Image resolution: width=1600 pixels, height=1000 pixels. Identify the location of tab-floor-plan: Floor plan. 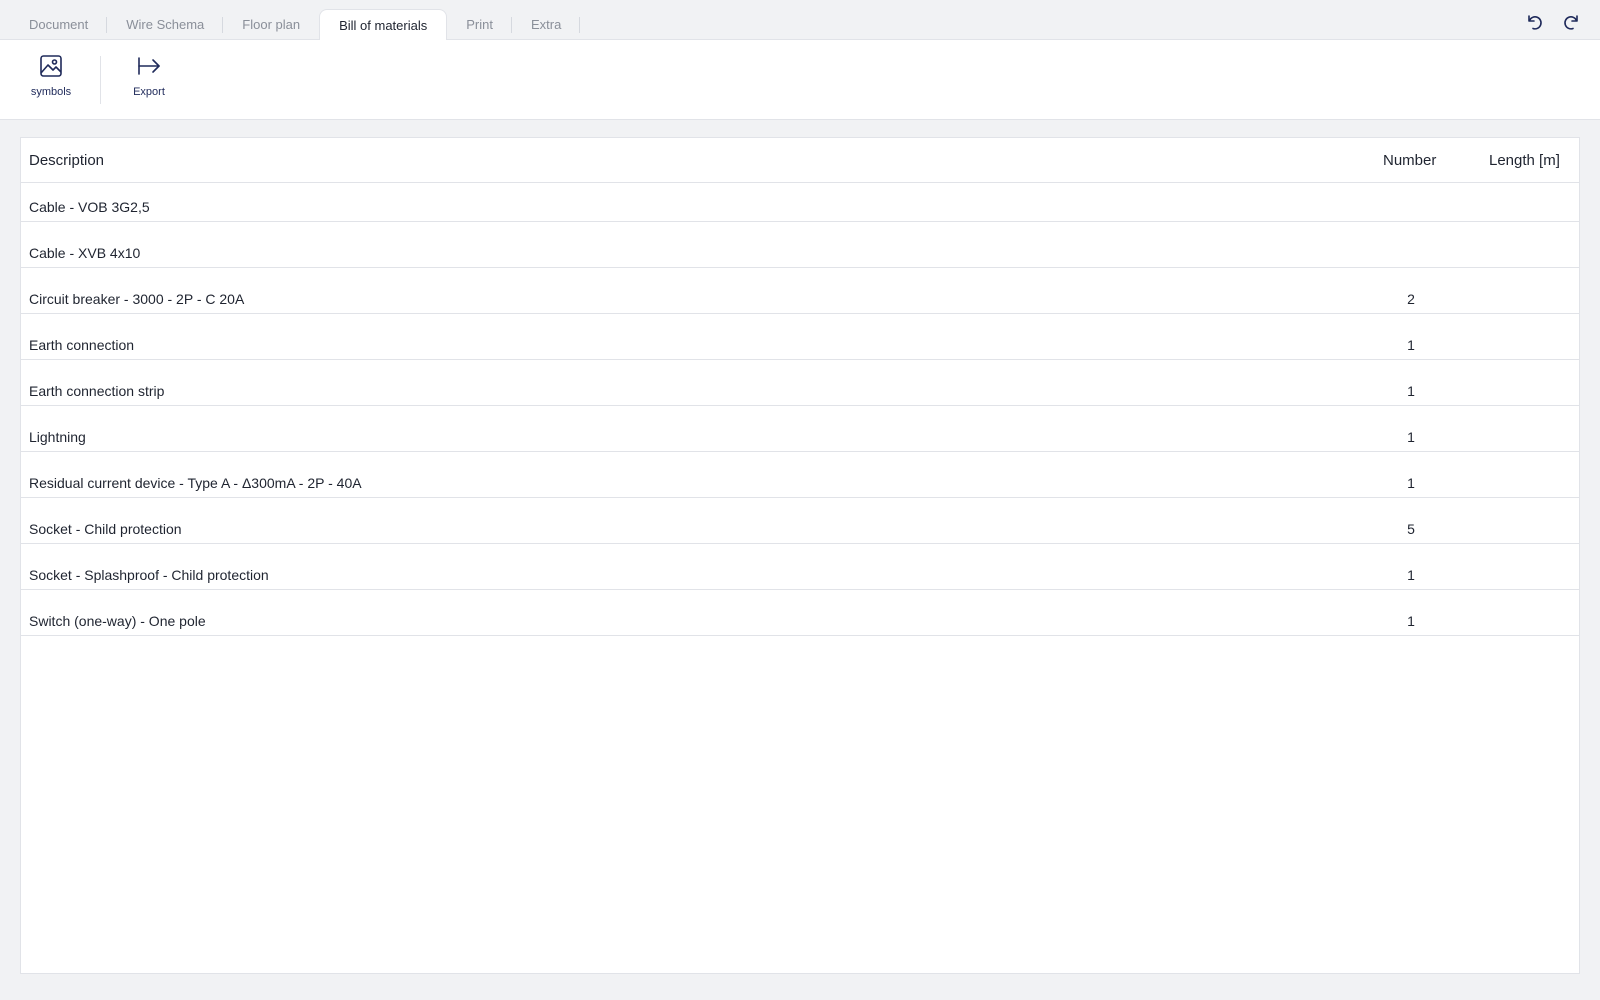
(271, 24).